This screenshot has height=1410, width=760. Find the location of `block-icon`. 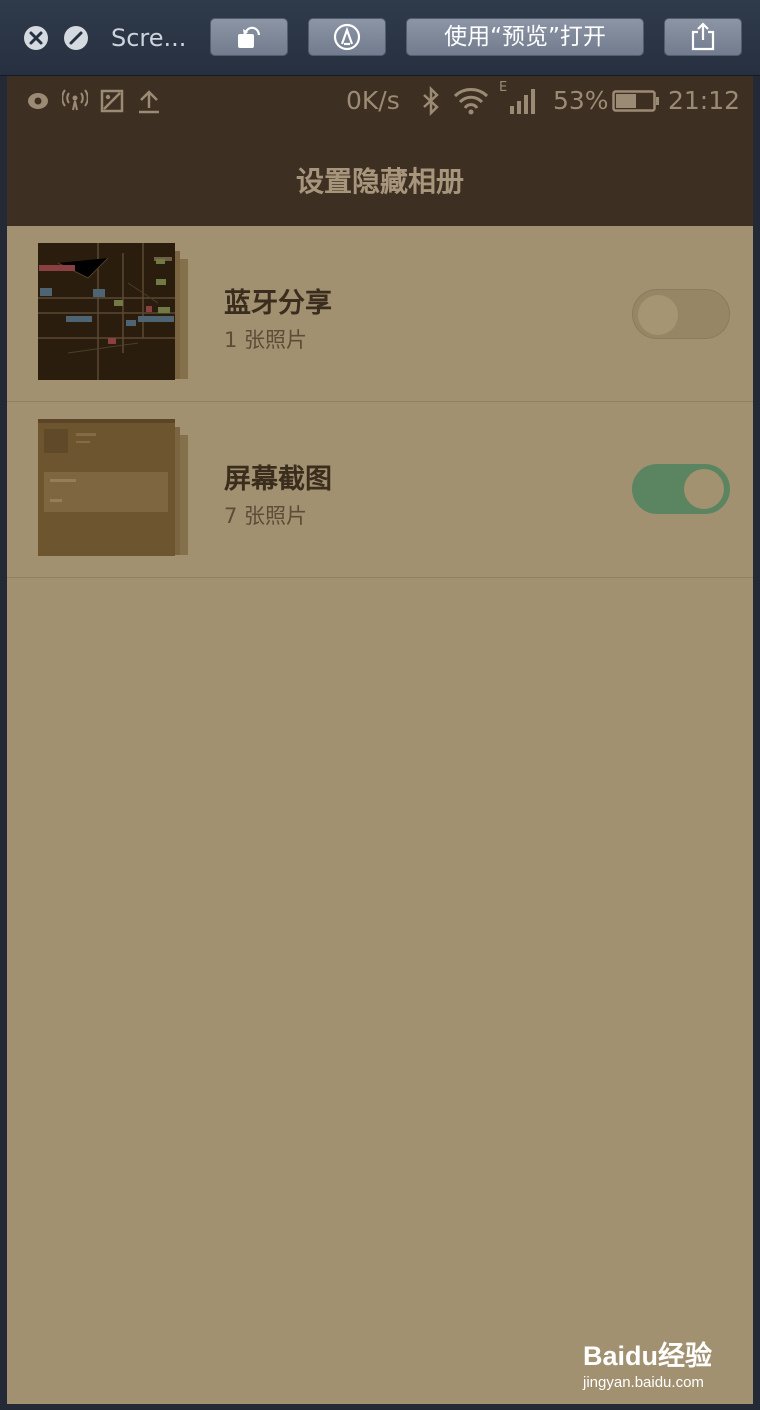

block-icon is located at coordinates (76, 38).